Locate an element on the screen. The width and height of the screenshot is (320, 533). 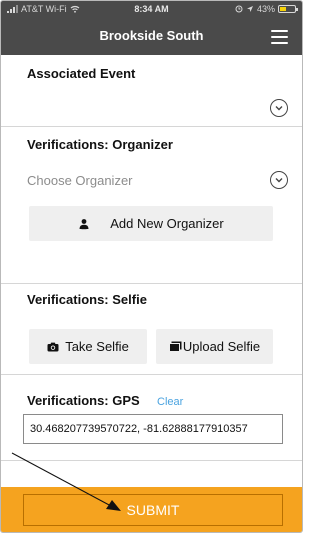
gps-coordinates-input is located at coordinates (153, 429).